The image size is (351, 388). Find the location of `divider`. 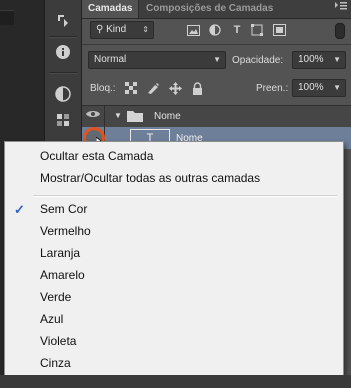

divider is located at coordinates (216, 44).